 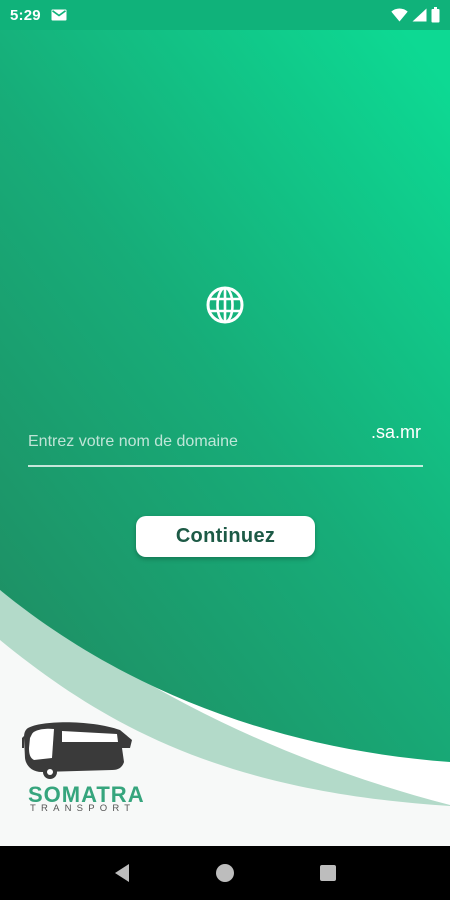 What do you see at coordinates (77, 750) in the screenshot?
I see `bus-icon` at bounding box center [77, 750].